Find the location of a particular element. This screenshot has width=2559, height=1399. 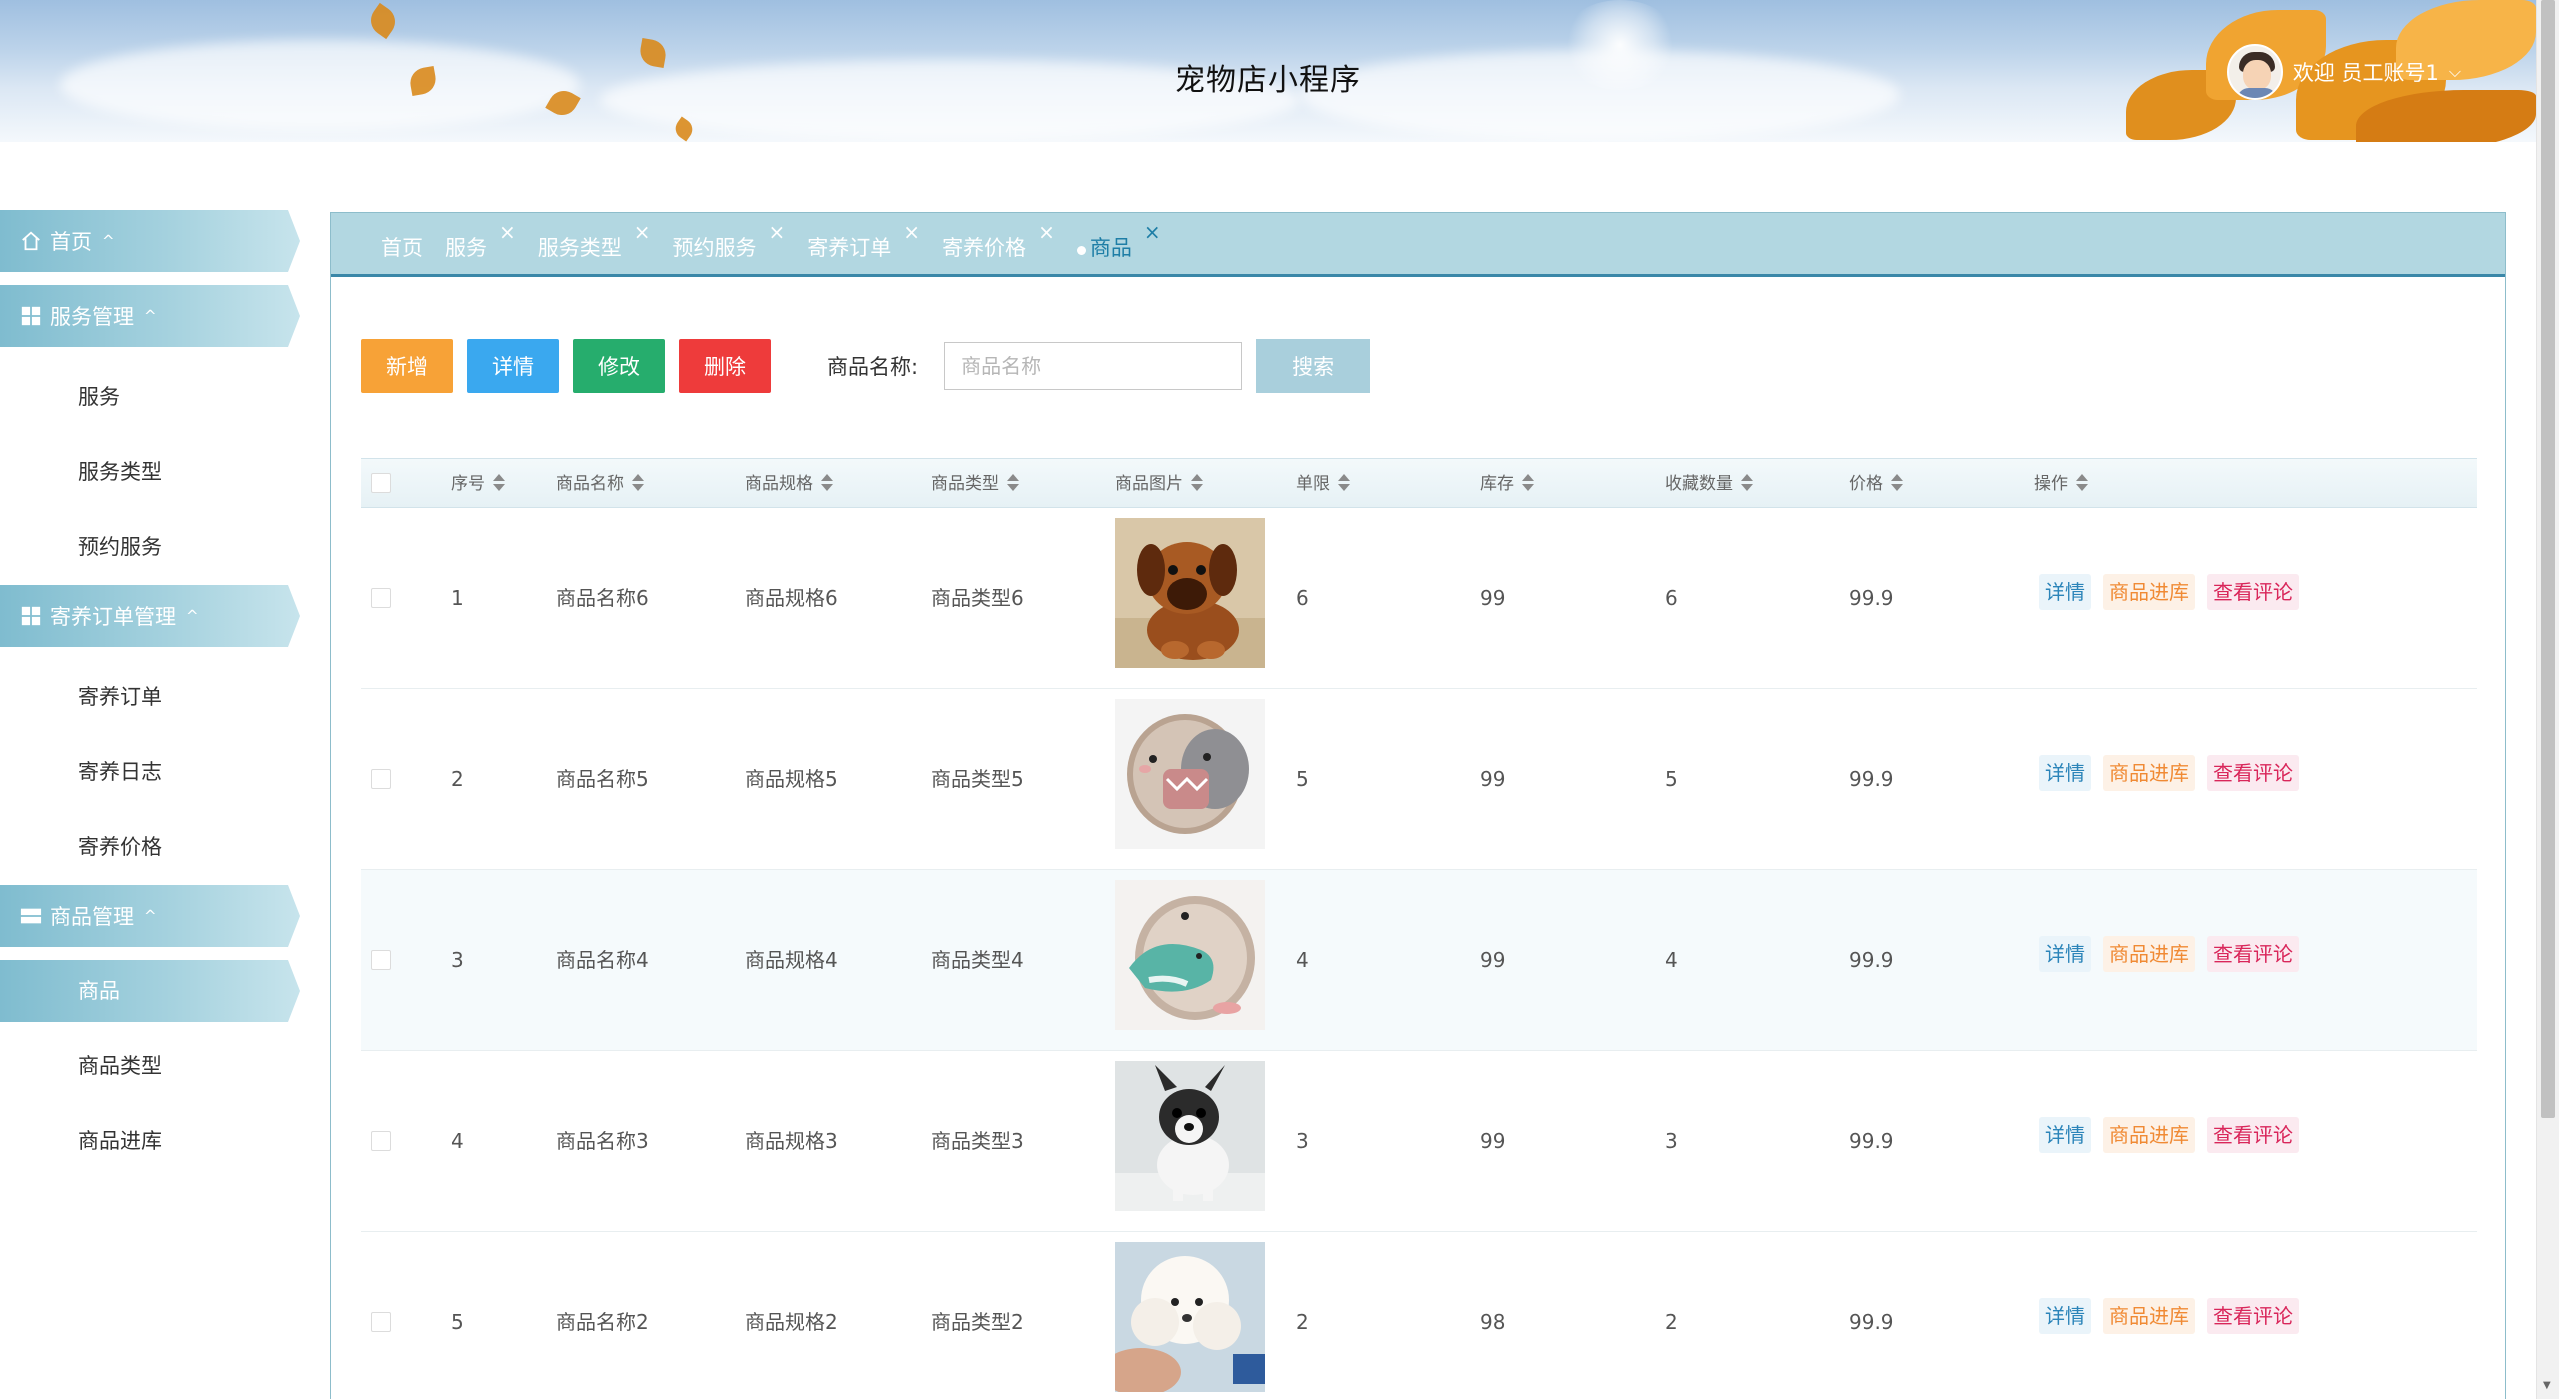

sidebar-group-boarding: 寄养订单管理 ^ is located at coordinates (150, 616).